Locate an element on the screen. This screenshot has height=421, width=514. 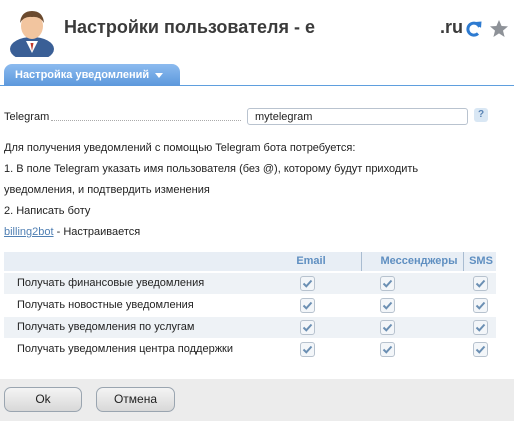
telegram-label: Telegram is located at coordinates (27, 117).